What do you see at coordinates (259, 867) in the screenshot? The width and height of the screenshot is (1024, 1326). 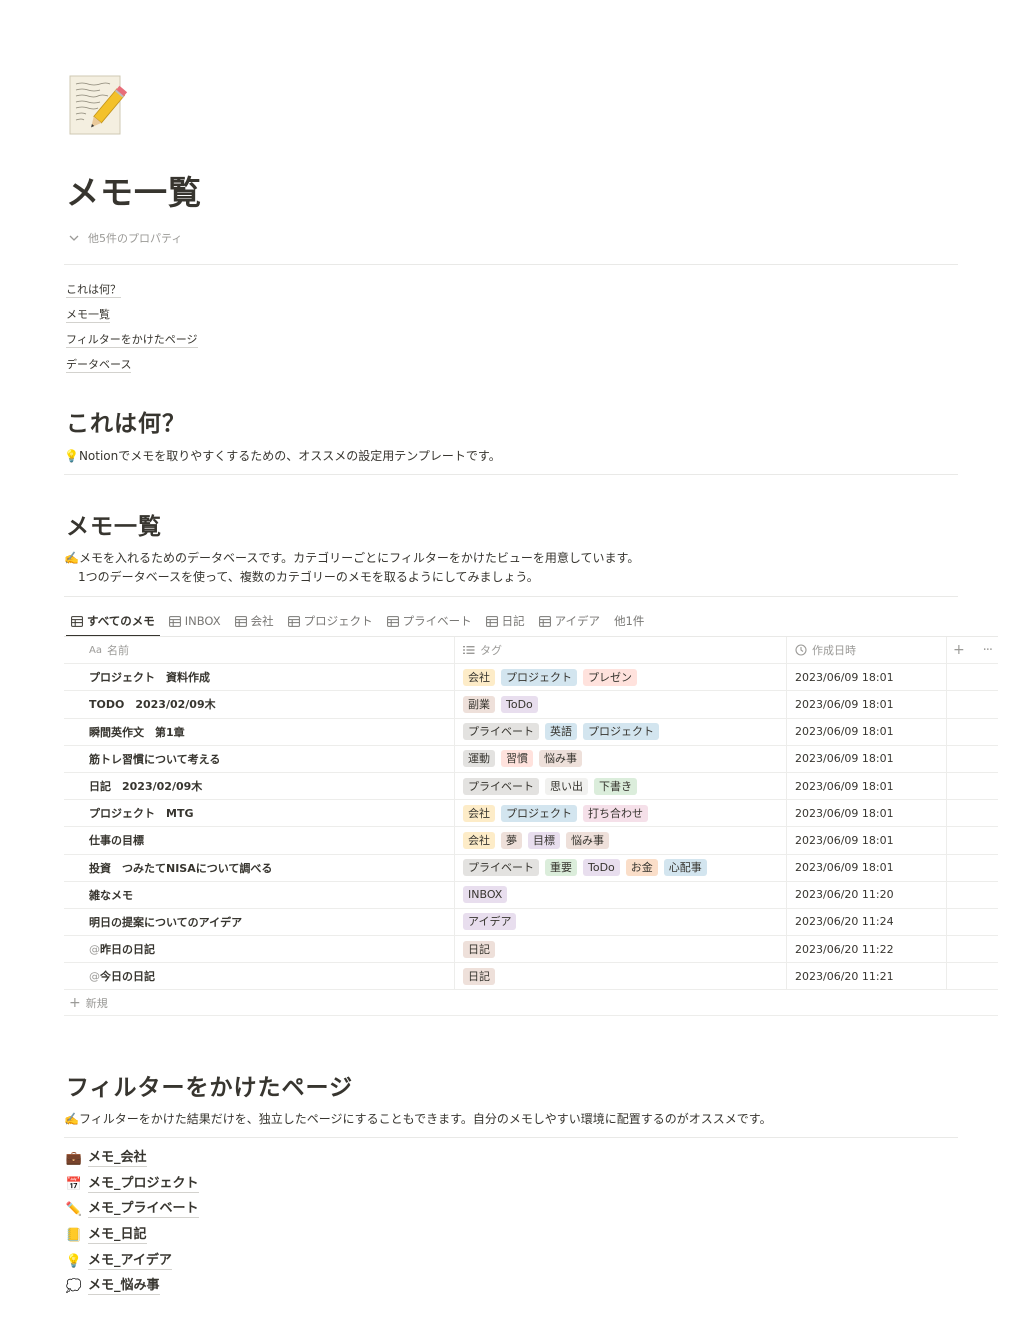 I see `cell-name: 投資 つみたてNISAについて調べる` at bounding box center [259, 867].